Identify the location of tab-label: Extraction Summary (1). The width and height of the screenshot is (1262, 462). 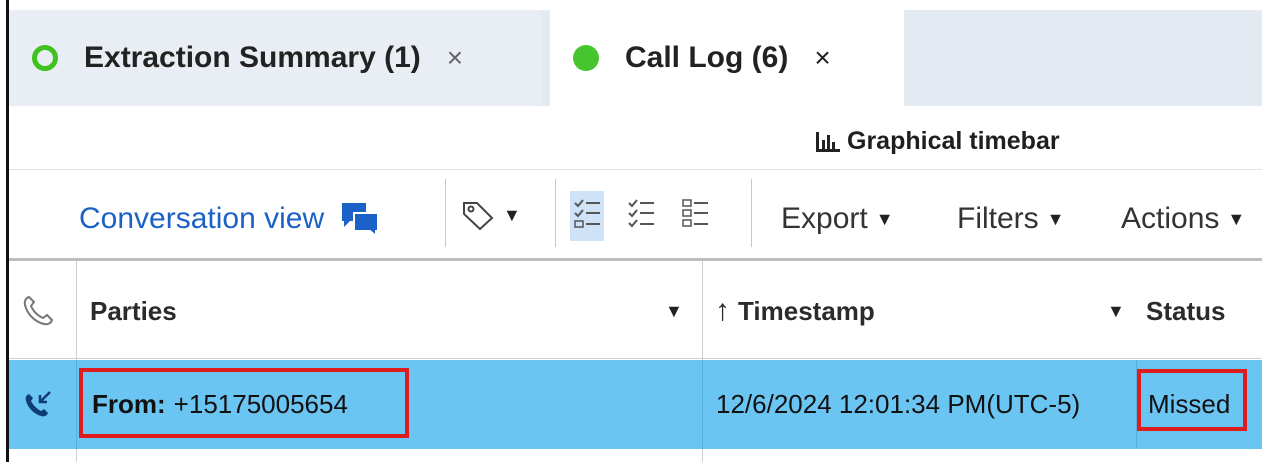
(252, 57).